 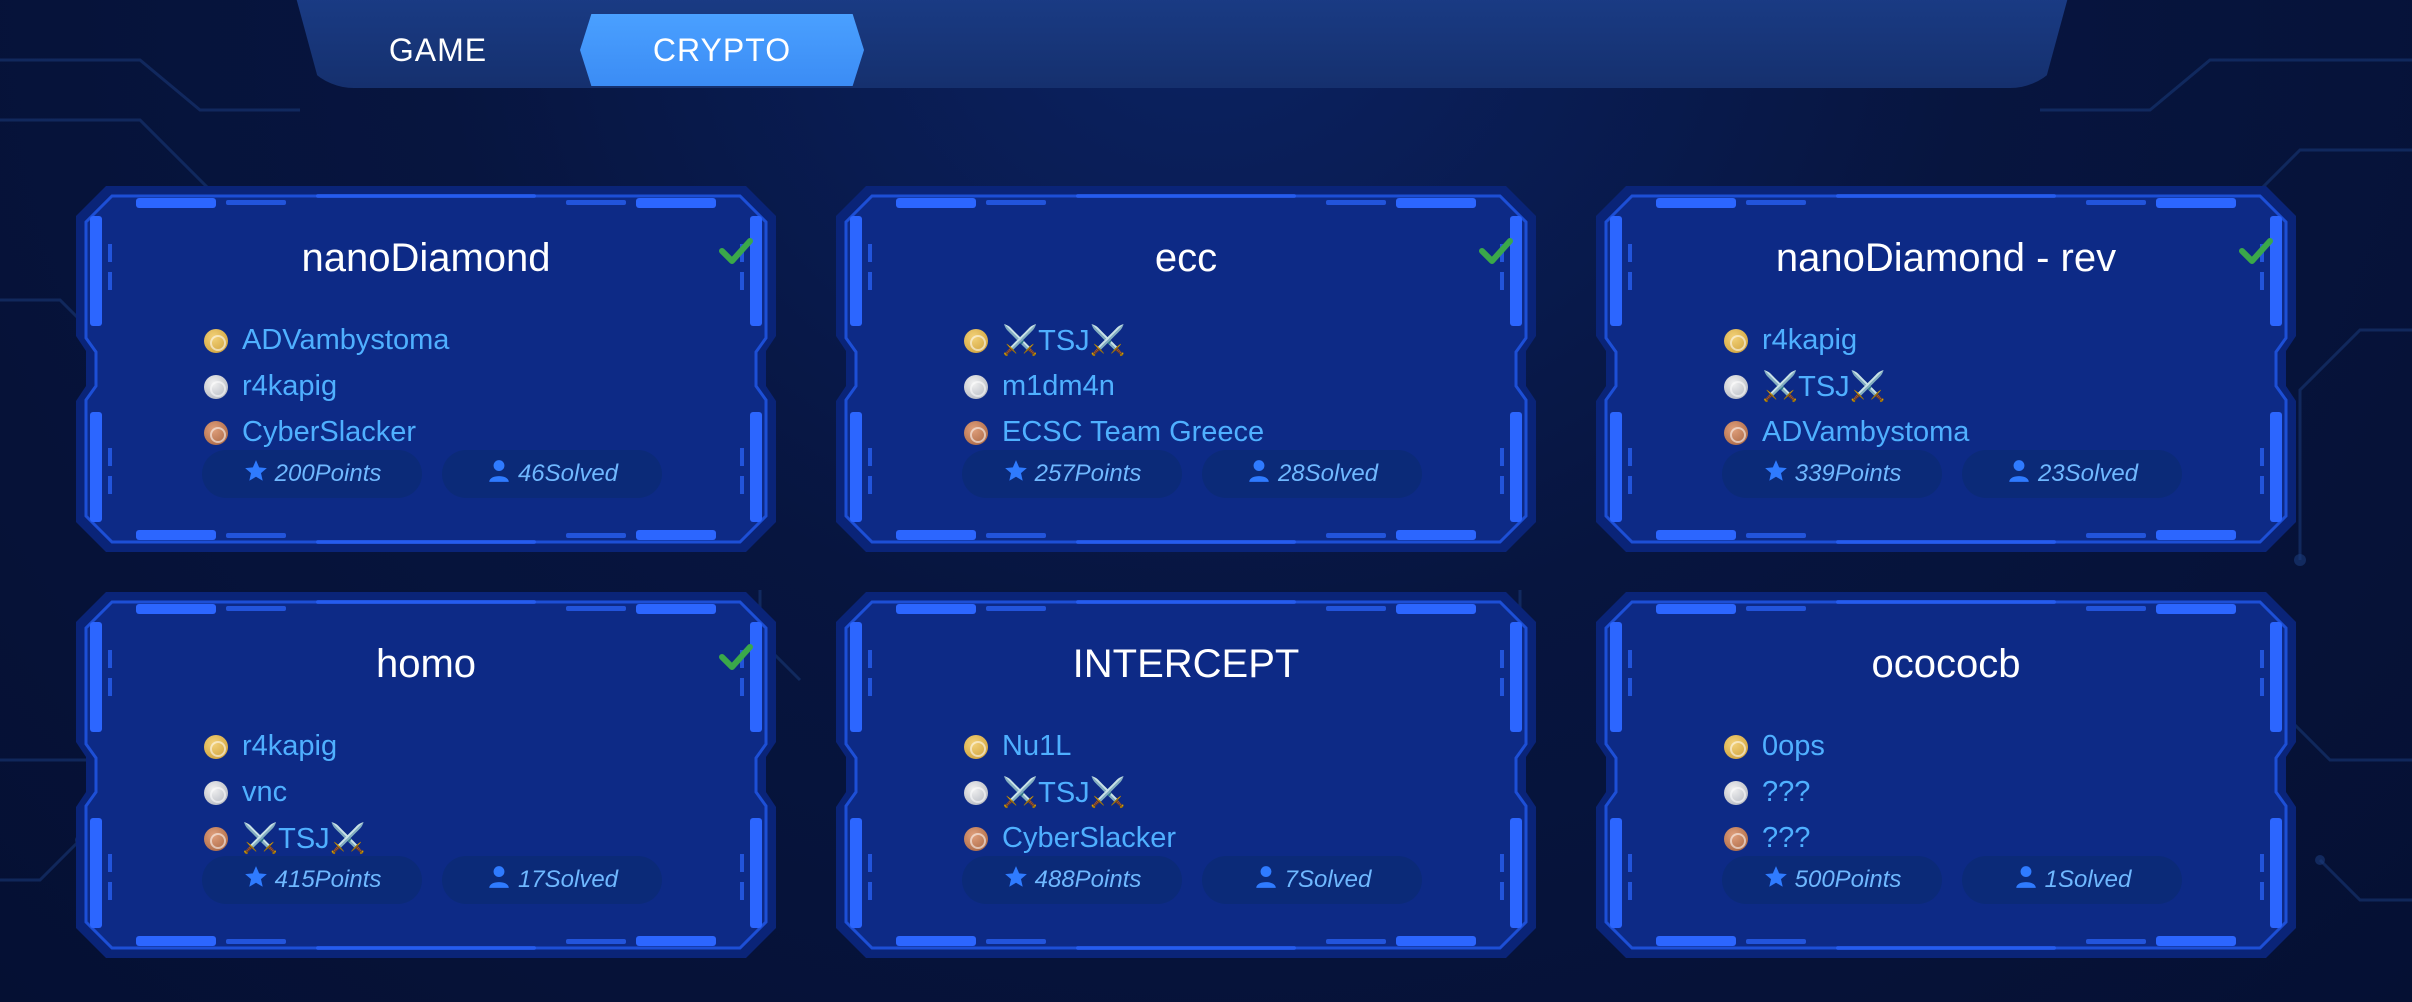 I want to click on solved-value: 7Solved, so click(x=1328, y=879).